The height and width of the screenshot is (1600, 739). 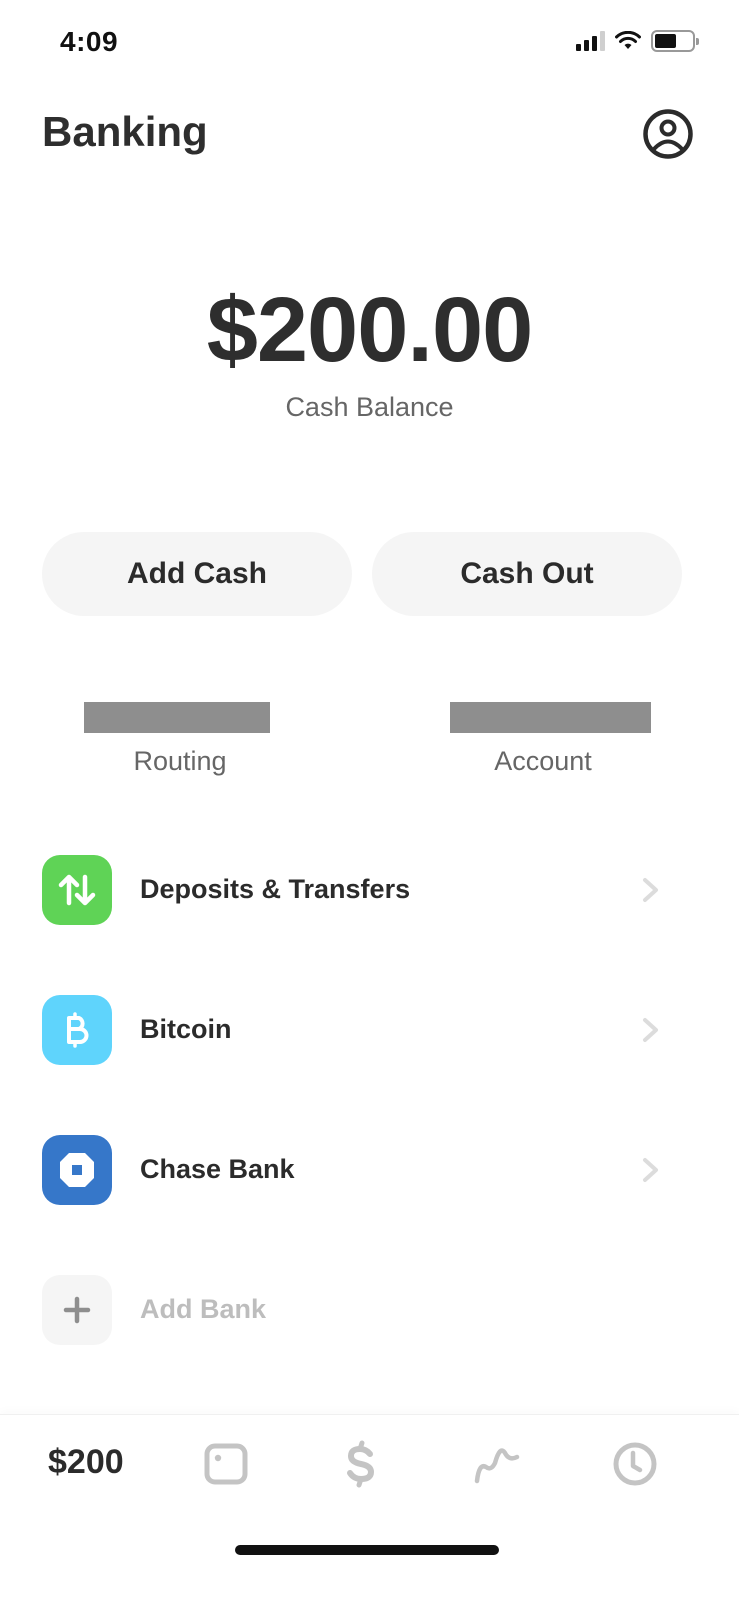 I want to click on status-time: 4:09, so click(x=89, y=41).